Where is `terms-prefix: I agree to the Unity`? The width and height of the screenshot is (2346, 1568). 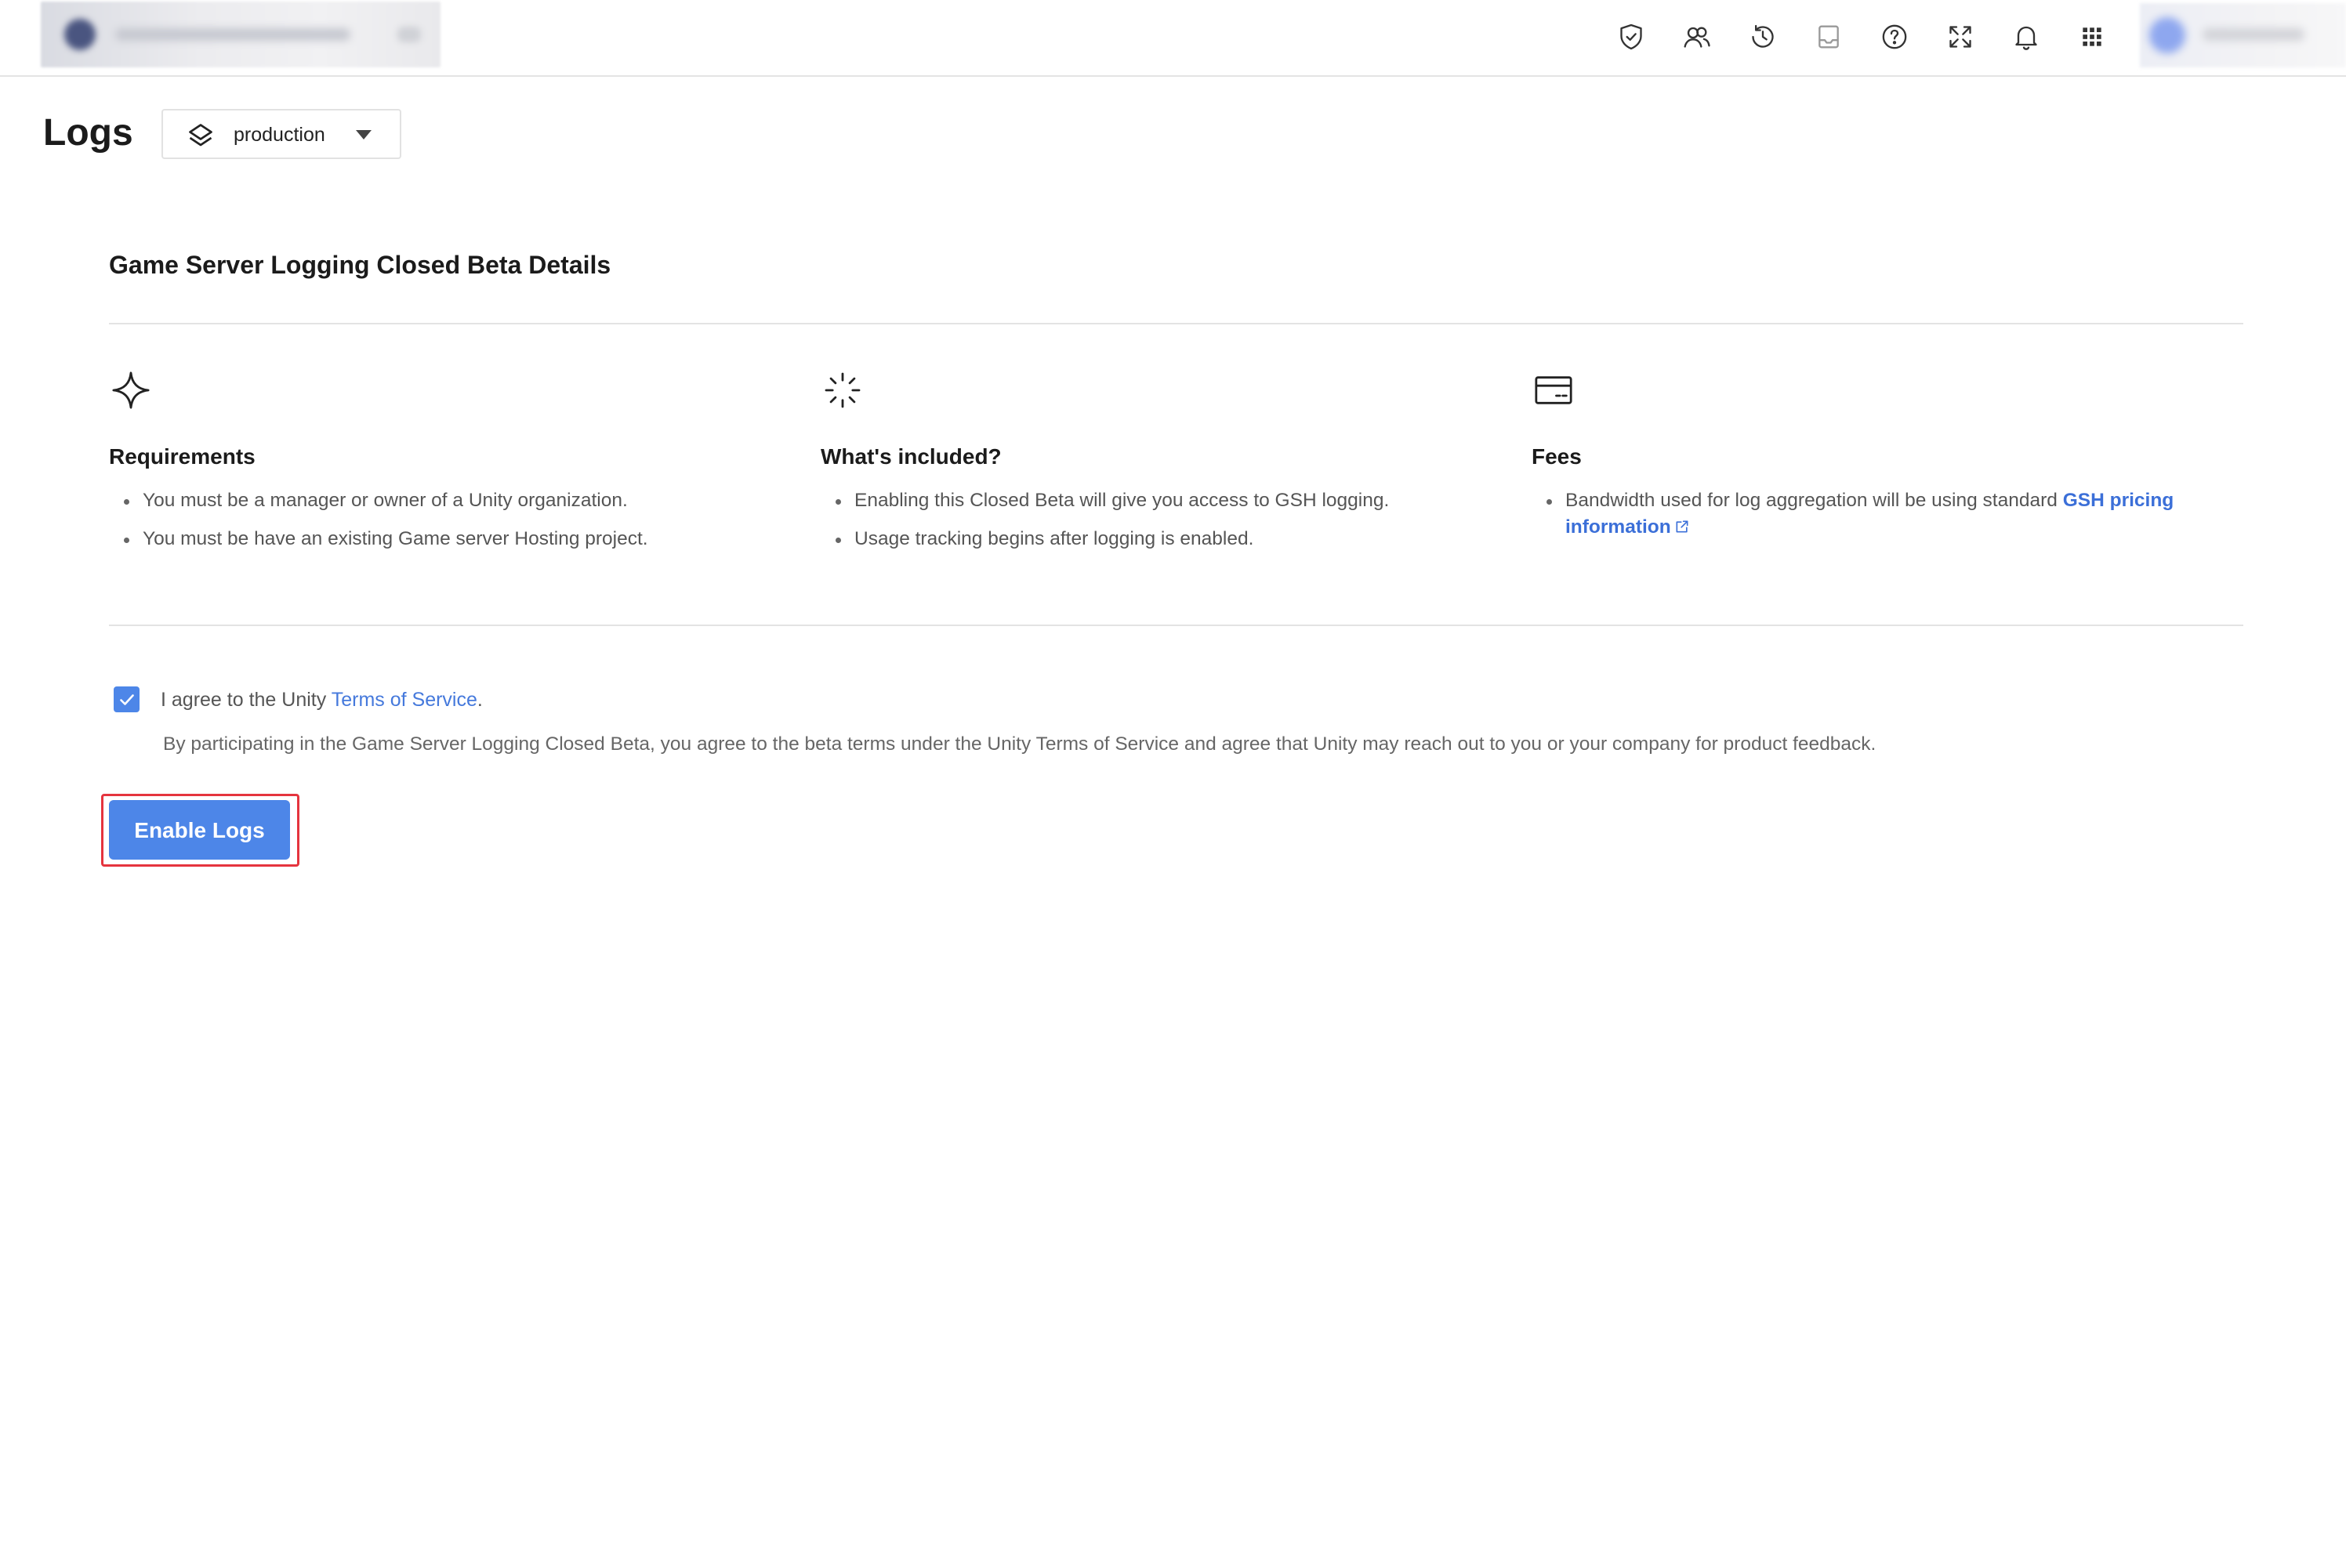 terms-prefix: I agree to the Unity is located at coordinates (247, 700).